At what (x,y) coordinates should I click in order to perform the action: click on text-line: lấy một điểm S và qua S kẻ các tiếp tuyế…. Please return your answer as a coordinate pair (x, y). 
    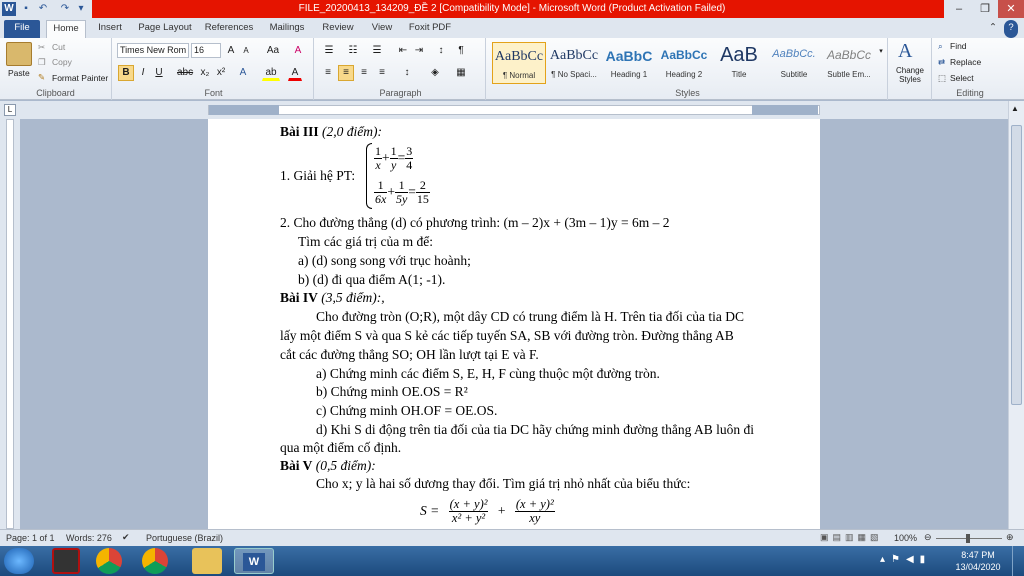
    Looking at the image, I should click on (507, 335).